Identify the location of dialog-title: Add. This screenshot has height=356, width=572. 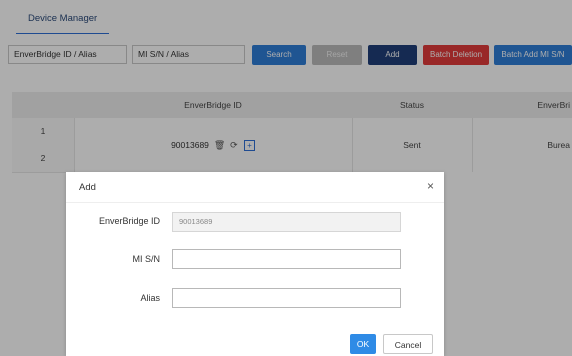
(87, 187).